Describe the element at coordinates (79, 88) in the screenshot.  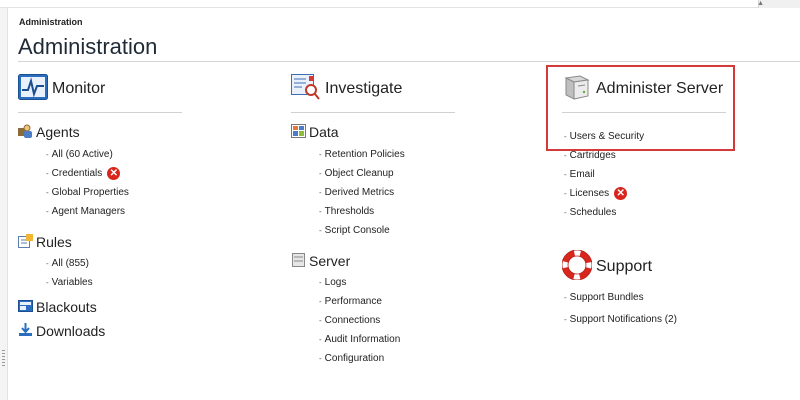
I see `monitor-title: Monitor` at that location.